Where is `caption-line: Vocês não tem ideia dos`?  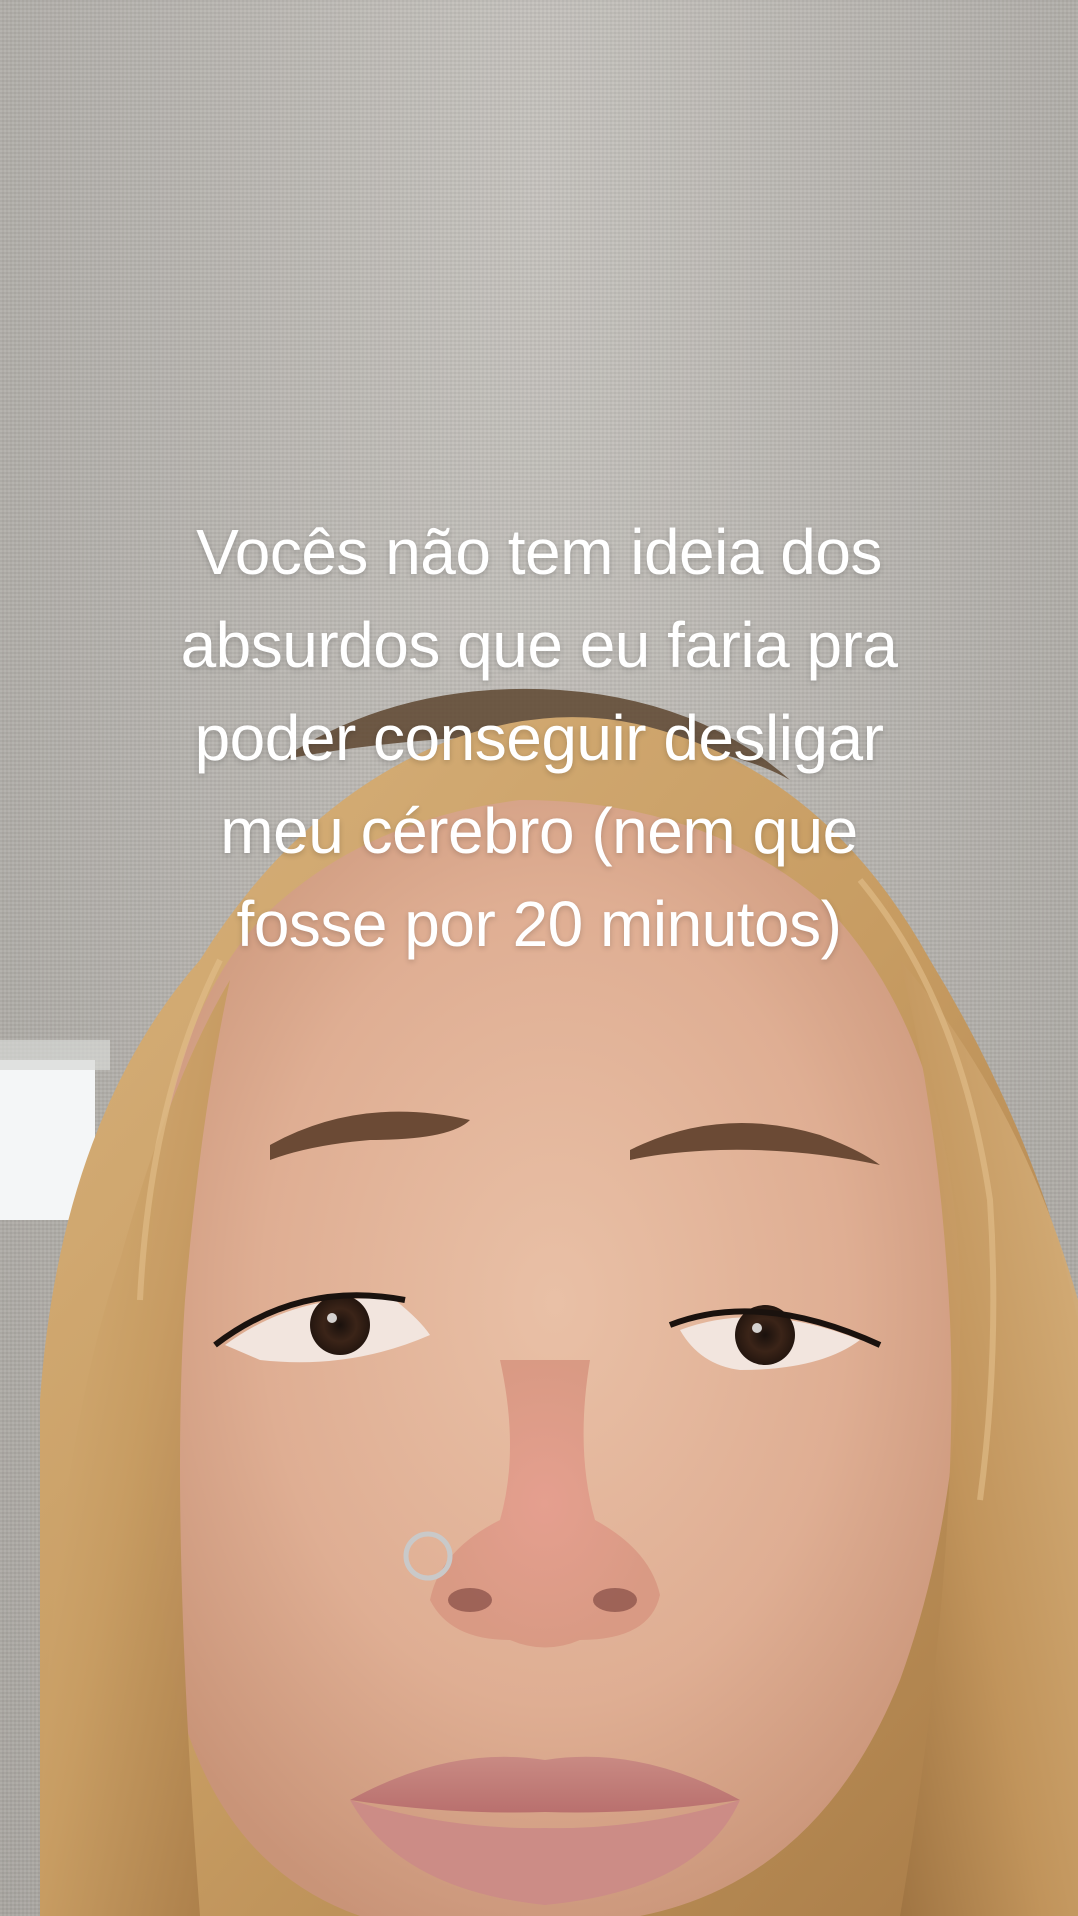 caption-line: Vocês não tem ideia dos is located at coordinates (539, 552).